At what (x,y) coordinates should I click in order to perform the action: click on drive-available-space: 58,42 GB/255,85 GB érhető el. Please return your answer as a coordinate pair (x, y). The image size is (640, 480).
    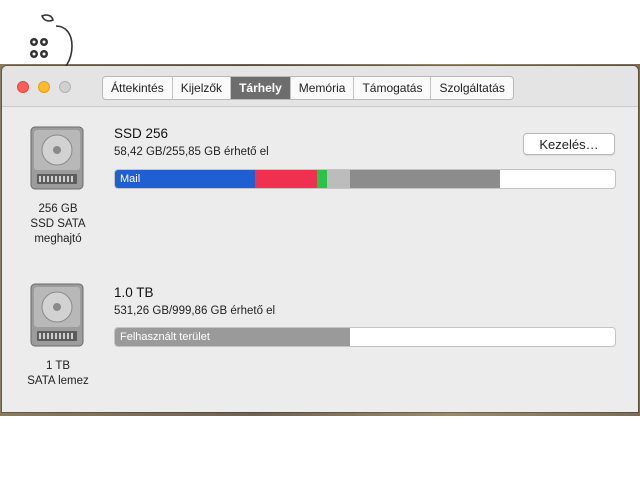
    Looking at the image, I should click on (191, 152).